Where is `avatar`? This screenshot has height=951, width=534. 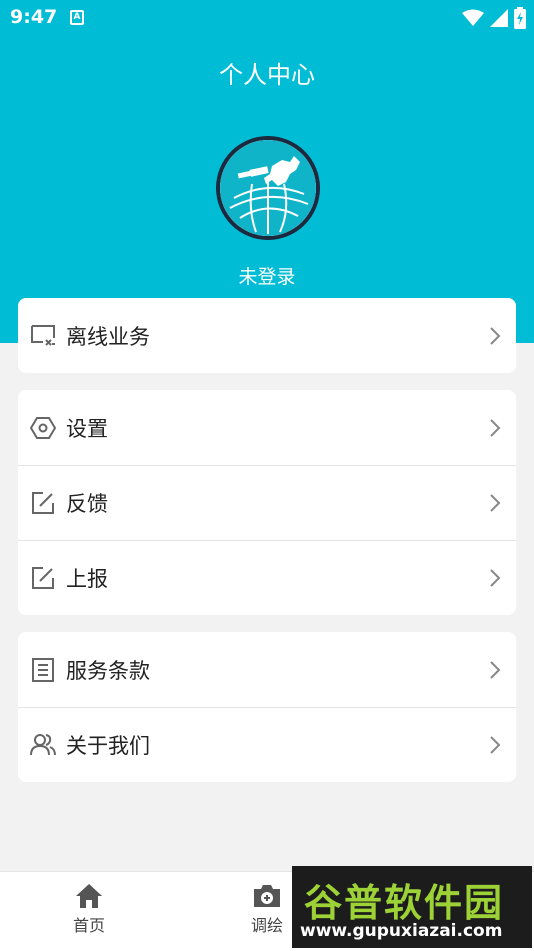 avatar is located at coordinates (268, 188).